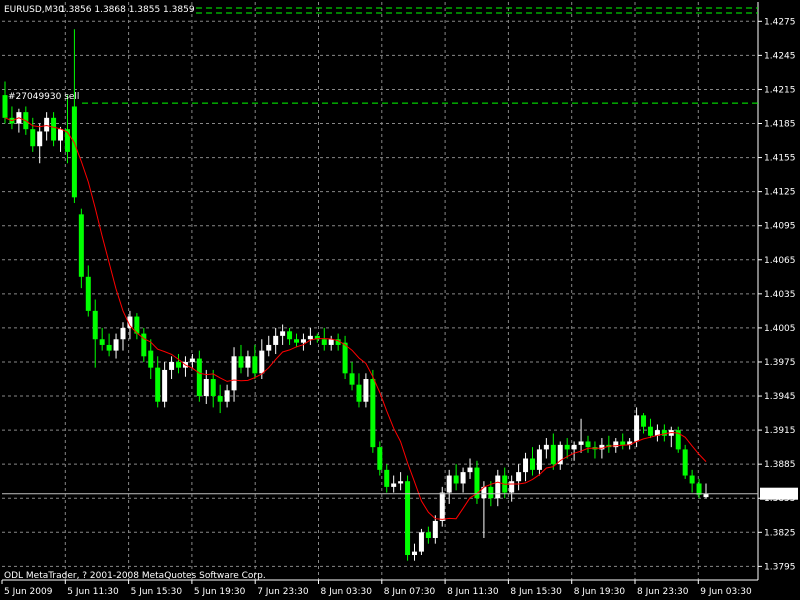  I want to click on y-tick-label: 1.3915, so click(780, 431).